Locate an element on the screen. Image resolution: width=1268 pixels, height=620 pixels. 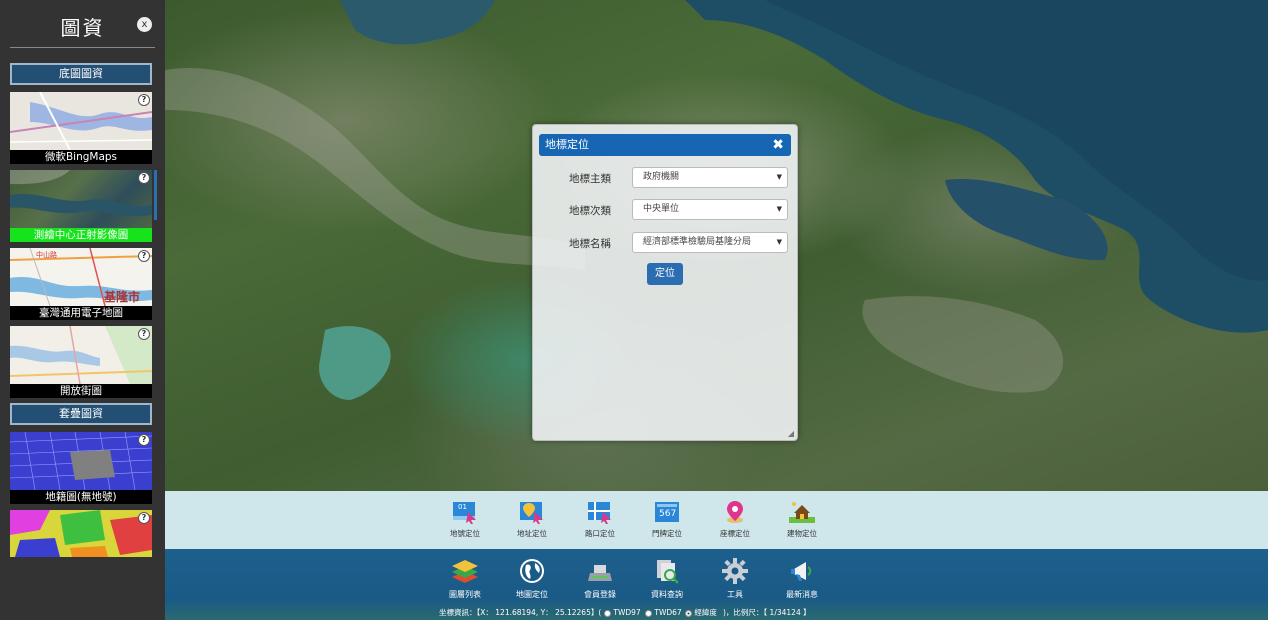
zoning-thumbnail: ? is located at coordinates (81, 533).